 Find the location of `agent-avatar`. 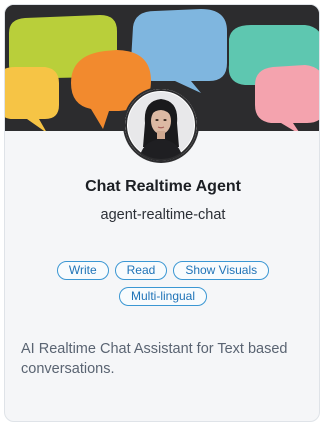

agent-avatar is located at coordinates (161, 125).